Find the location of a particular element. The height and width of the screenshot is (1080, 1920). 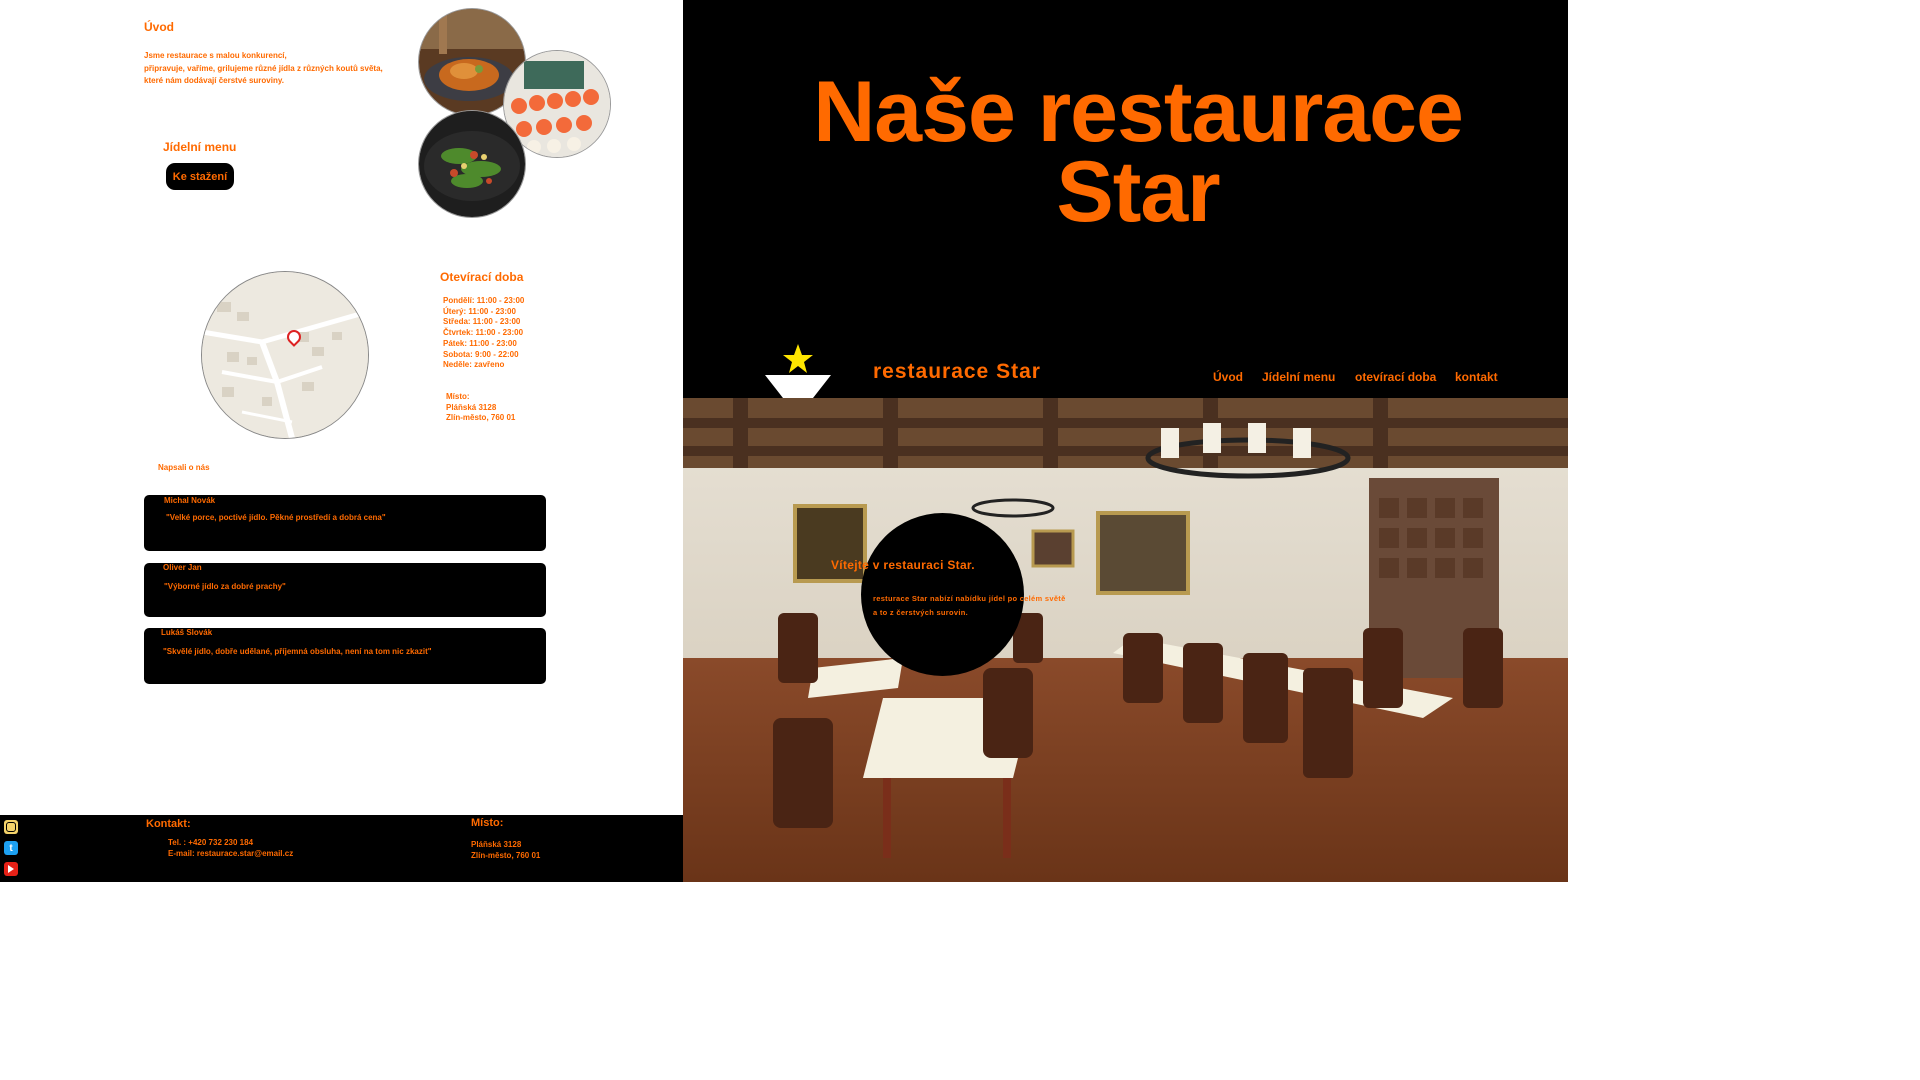

review-author: Oliver Jan is located at coordinates (182, 567).